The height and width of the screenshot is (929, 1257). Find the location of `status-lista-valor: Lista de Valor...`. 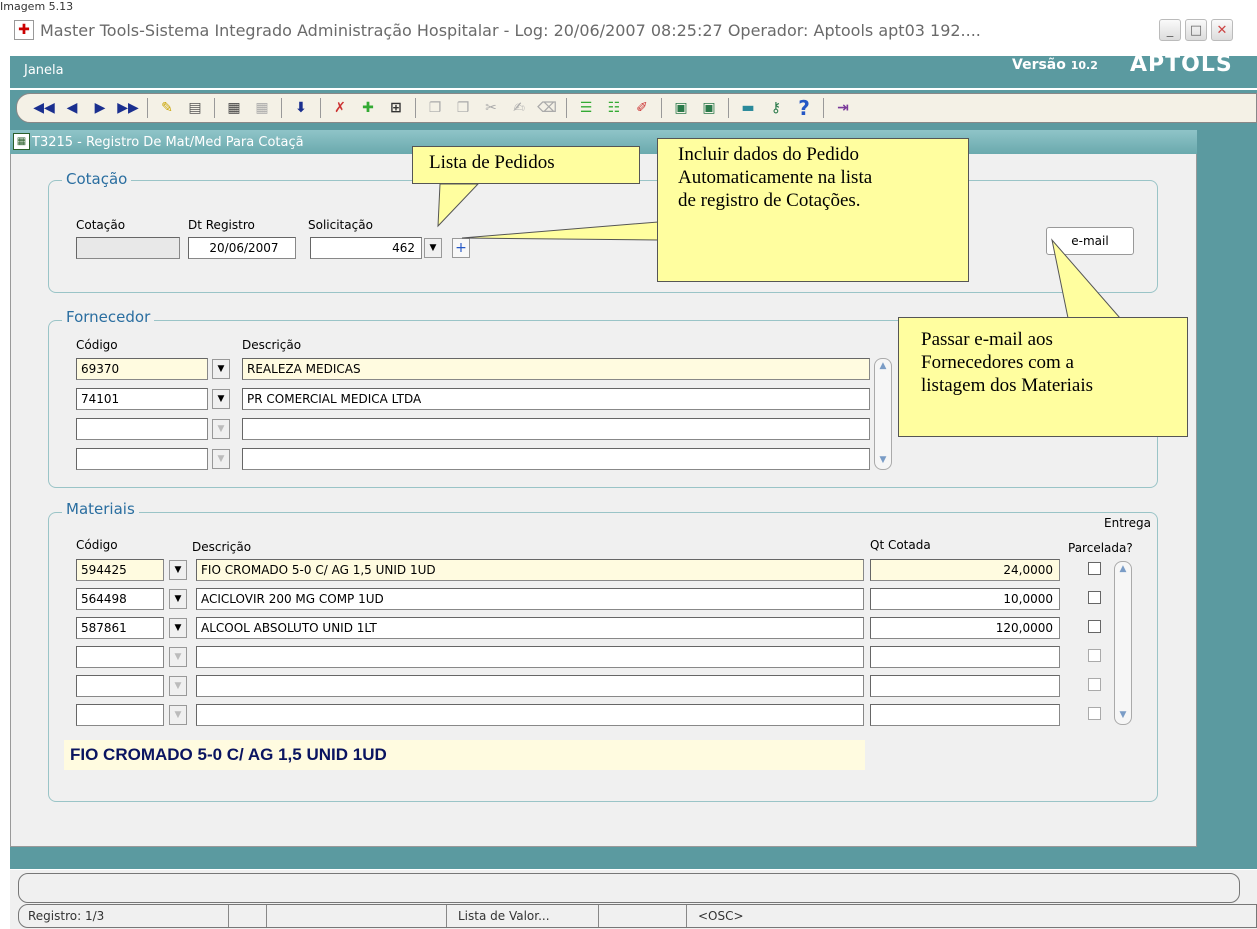

status-lista-valor: Lista de Valor... is located at coordinates (504, 916).